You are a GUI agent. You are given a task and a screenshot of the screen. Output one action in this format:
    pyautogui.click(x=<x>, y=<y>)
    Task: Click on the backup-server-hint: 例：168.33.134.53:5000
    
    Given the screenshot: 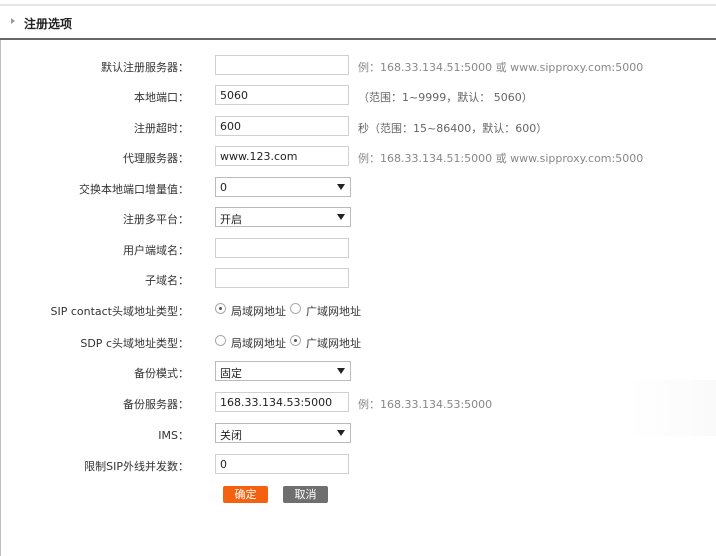 What is the action you would take?
    pyautogui.click(x=425, y=404)
    